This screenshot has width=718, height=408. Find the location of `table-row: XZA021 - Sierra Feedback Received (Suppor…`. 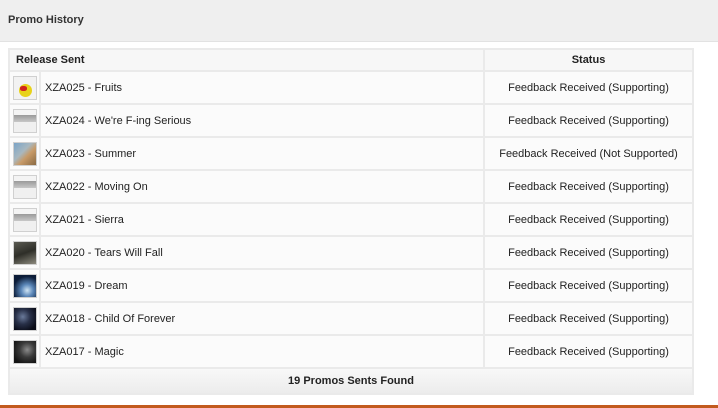

table-row: XZA021 - Sierra Feedback Received (Suppor… is located at coordinates (351, 219).